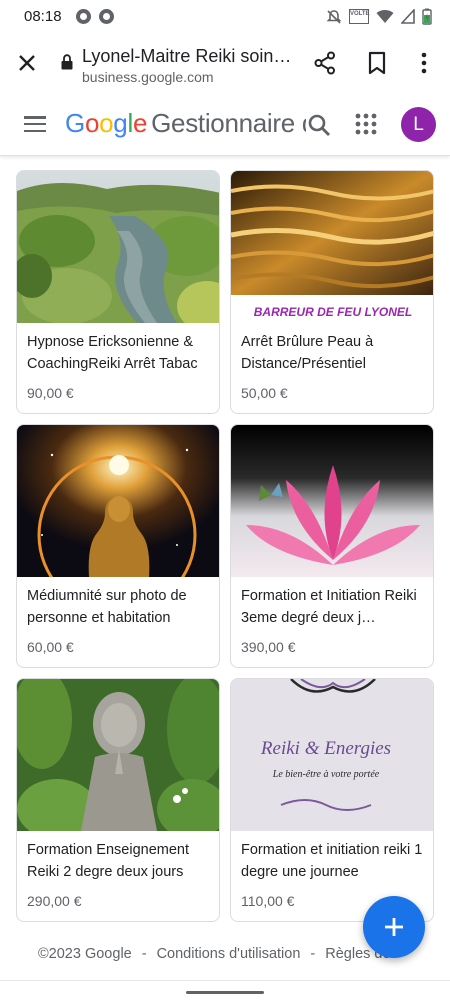  I want to click on app-header: Google Gestionnaire d, so click(225, 125).